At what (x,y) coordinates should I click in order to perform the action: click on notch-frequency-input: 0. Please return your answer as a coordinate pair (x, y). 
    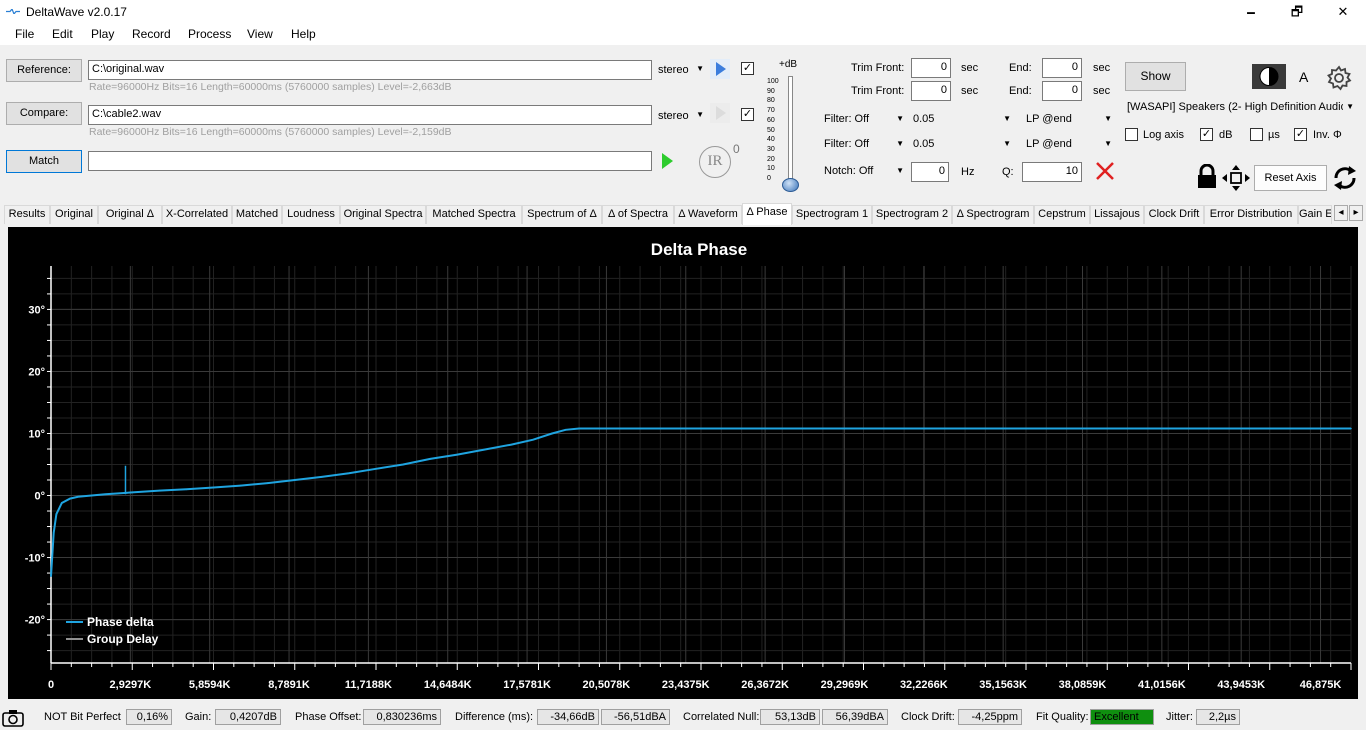
    Looking at the image, I should click on (930, 172).